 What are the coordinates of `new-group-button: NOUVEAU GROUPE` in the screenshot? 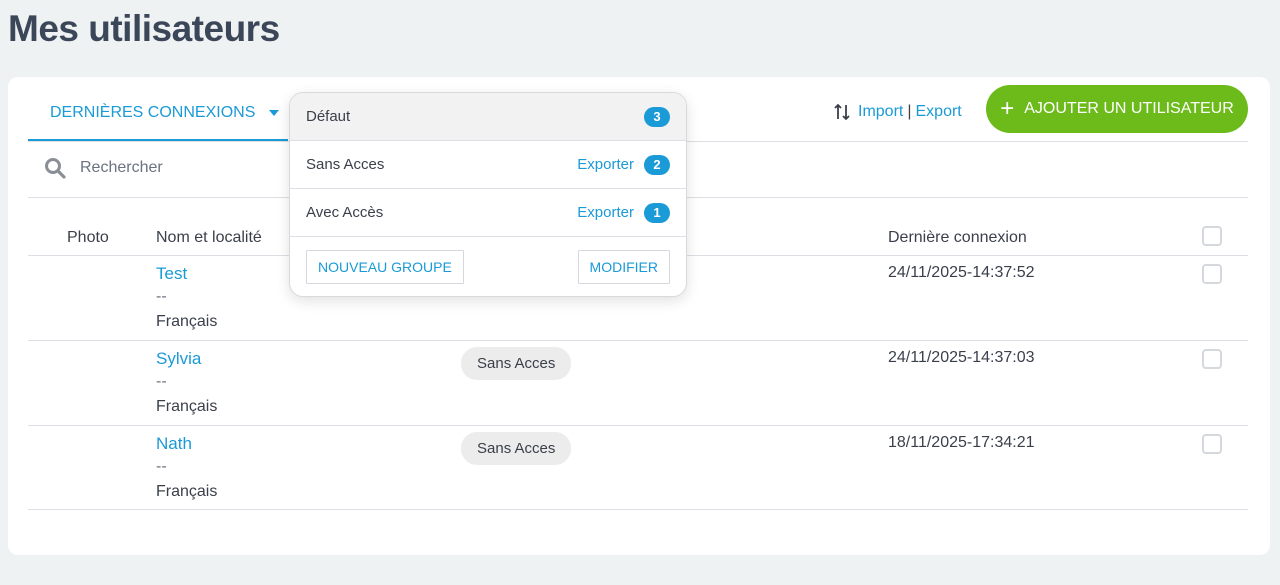 It's located at (385, 267).